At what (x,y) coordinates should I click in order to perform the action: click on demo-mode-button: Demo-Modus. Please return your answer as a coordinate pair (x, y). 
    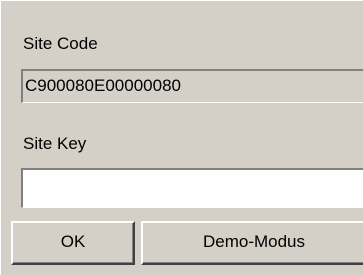
    Looking at the image, I should click on (252, 243).